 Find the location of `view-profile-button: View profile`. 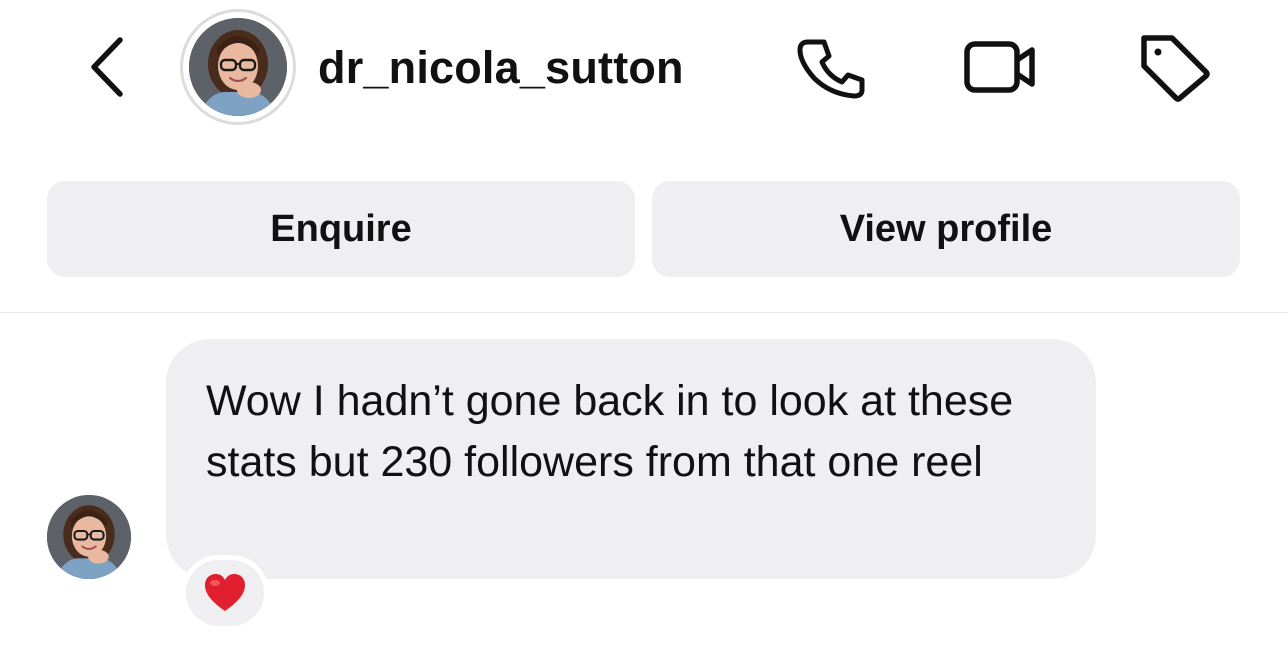

view-profile-button: View profile is located at coordinates (946, 229).